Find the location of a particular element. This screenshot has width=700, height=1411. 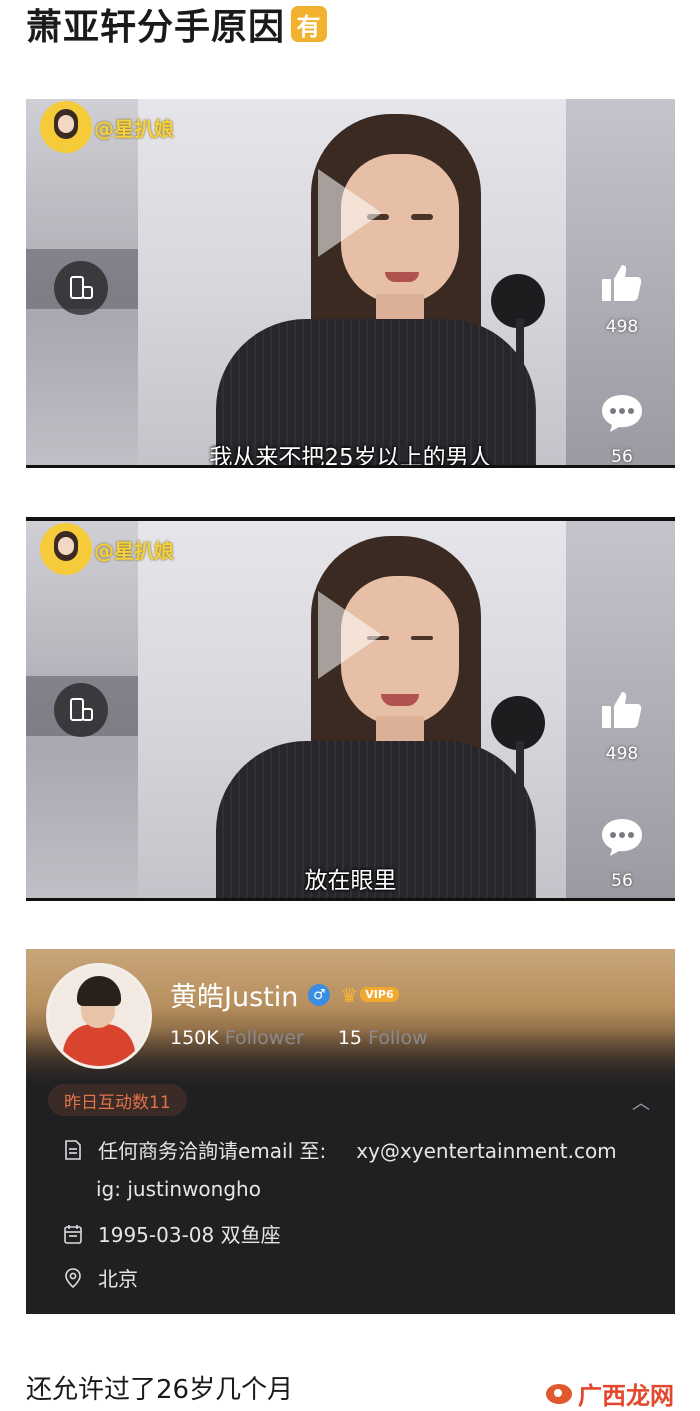

caption-text: 还允许过了26岁几个月 is located at coordinates (160, 1390).